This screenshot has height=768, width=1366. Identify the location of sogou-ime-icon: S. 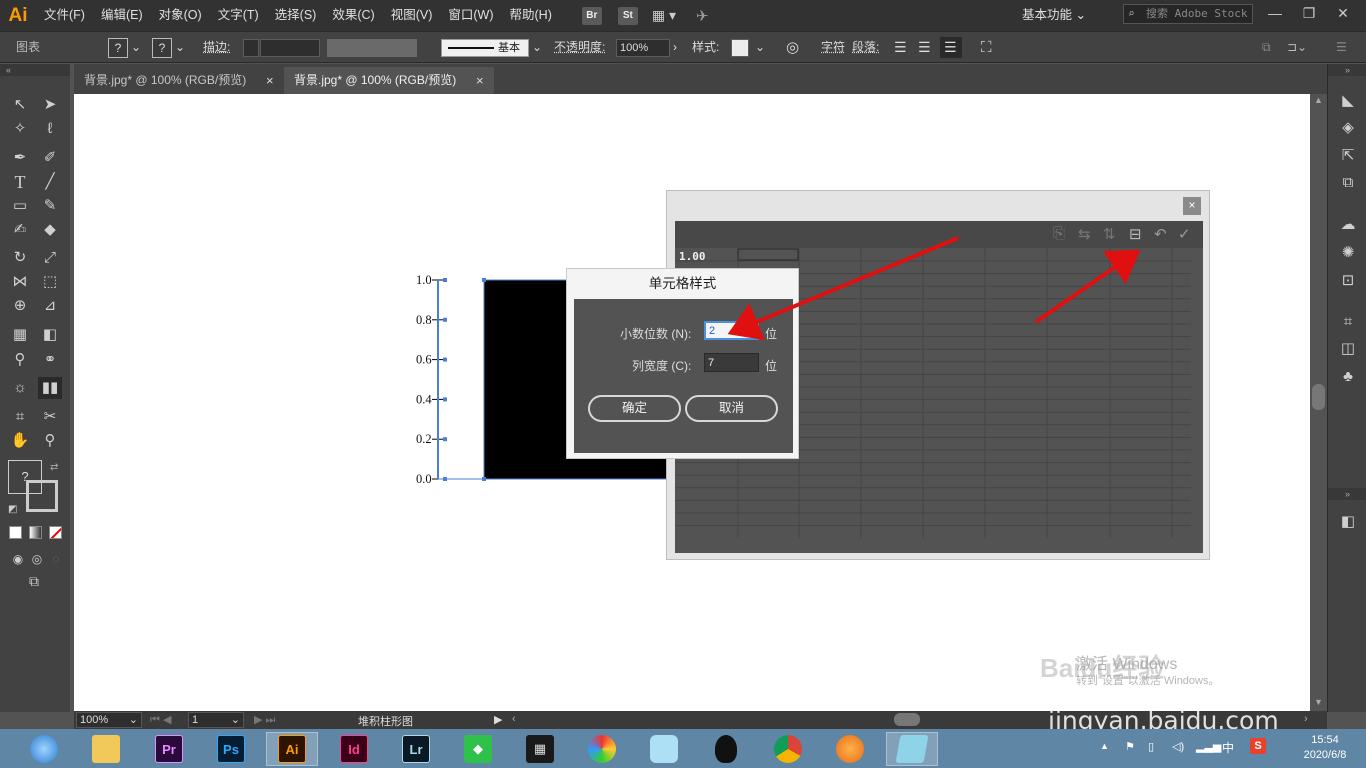
(1258, 746).